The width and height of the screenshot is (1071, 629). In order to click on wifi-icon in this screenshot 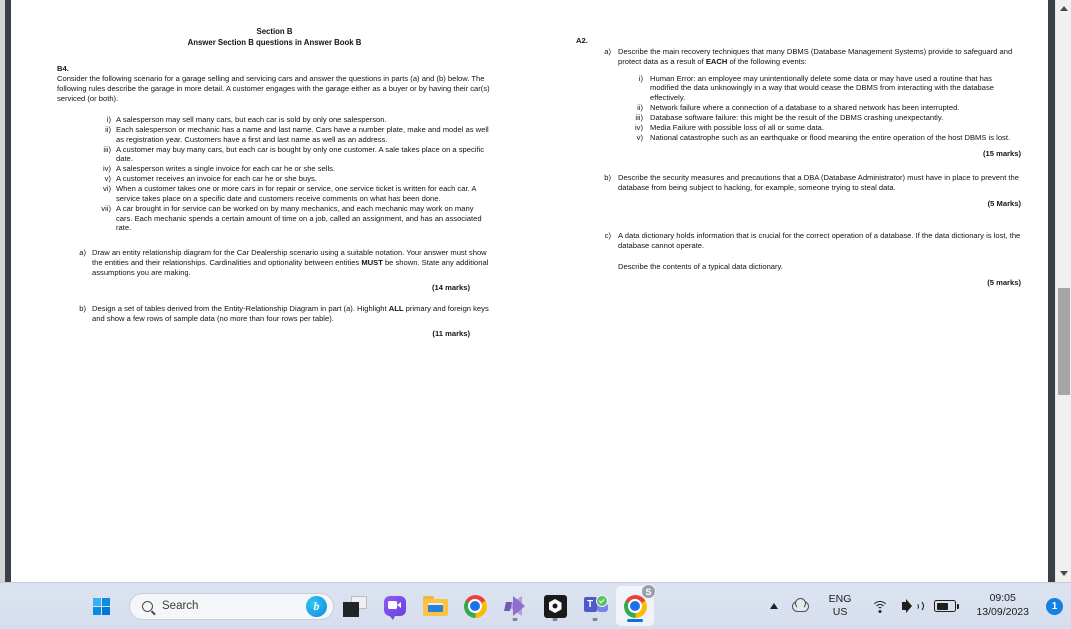, I will do `click(880, 606)`.